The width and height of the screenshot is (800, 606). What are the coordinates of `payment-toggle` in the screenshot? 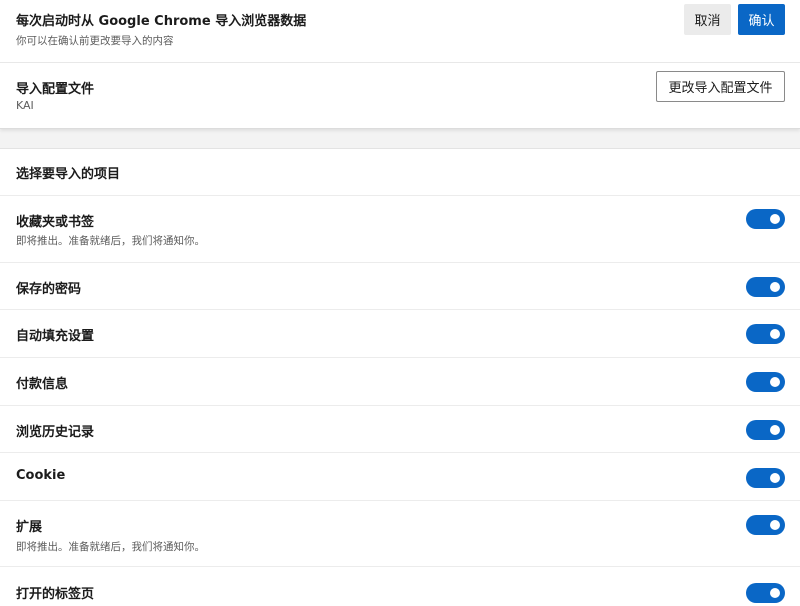 It's located at (765, 382).